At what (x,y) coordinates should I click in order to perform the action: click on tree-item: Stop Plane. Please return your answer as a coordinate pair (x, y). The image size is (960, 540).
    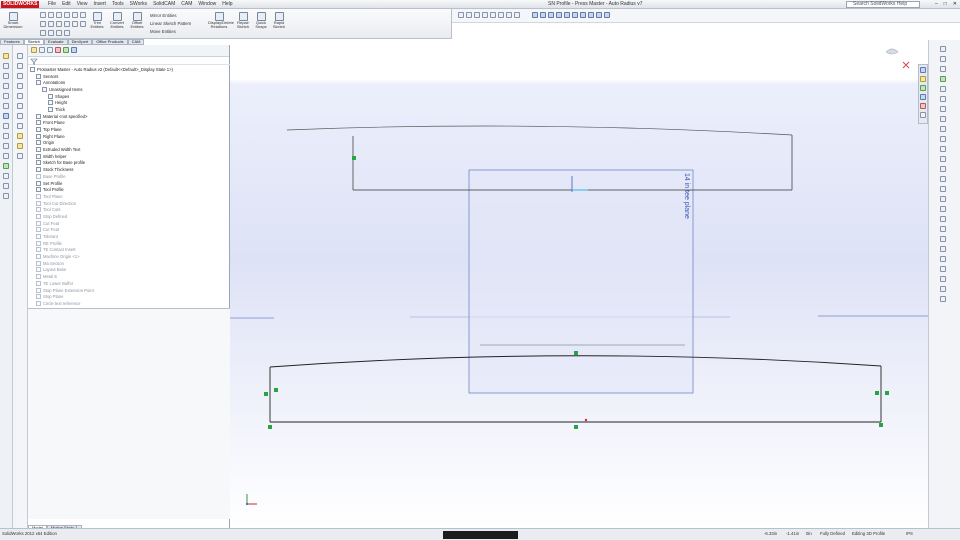
    Looking at the image, I should click on (129, 296).